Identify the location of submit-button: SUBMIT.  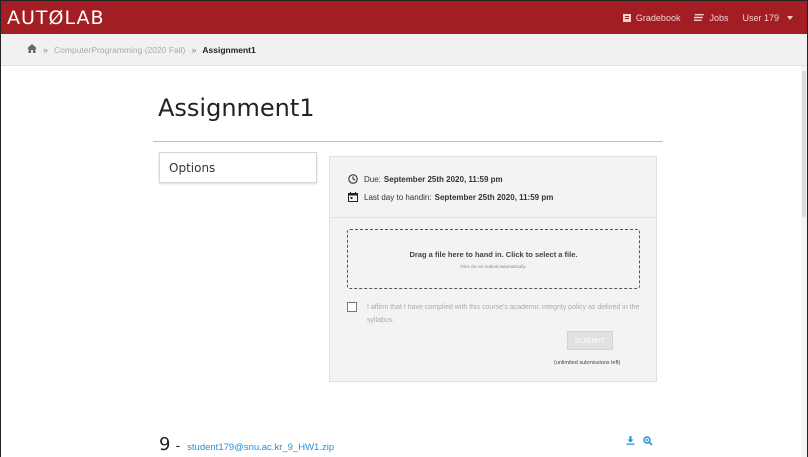
(590, 340).